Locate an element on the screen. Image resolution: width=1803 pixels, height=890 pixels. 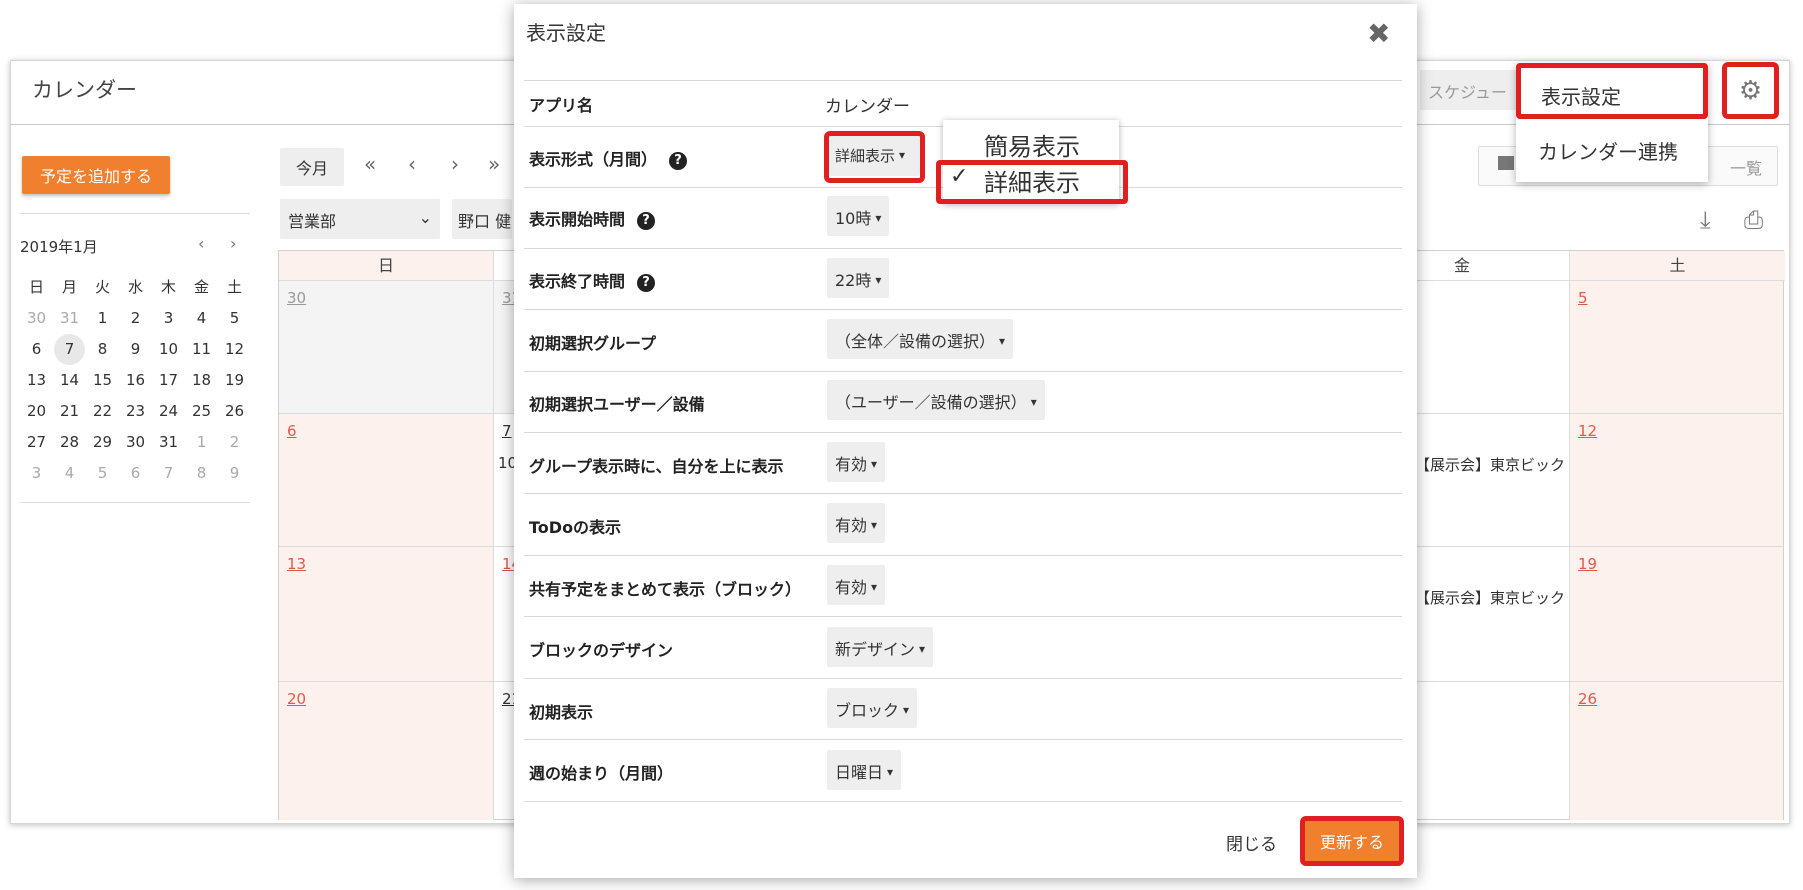
menu-item-calendar-link: カレンダー連携 is located at coordinates (1608, 150).